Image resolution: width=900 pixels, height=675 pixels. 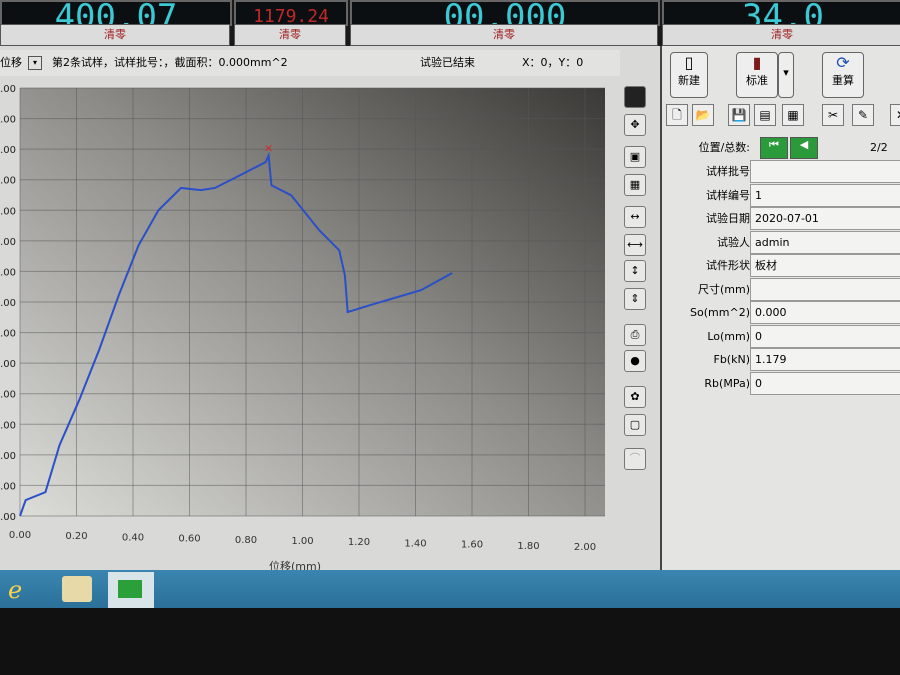 What do you see at coordinates (689, 80) in the screenshot?
I see `new-label: 新建` at bounding box center [689, 80].